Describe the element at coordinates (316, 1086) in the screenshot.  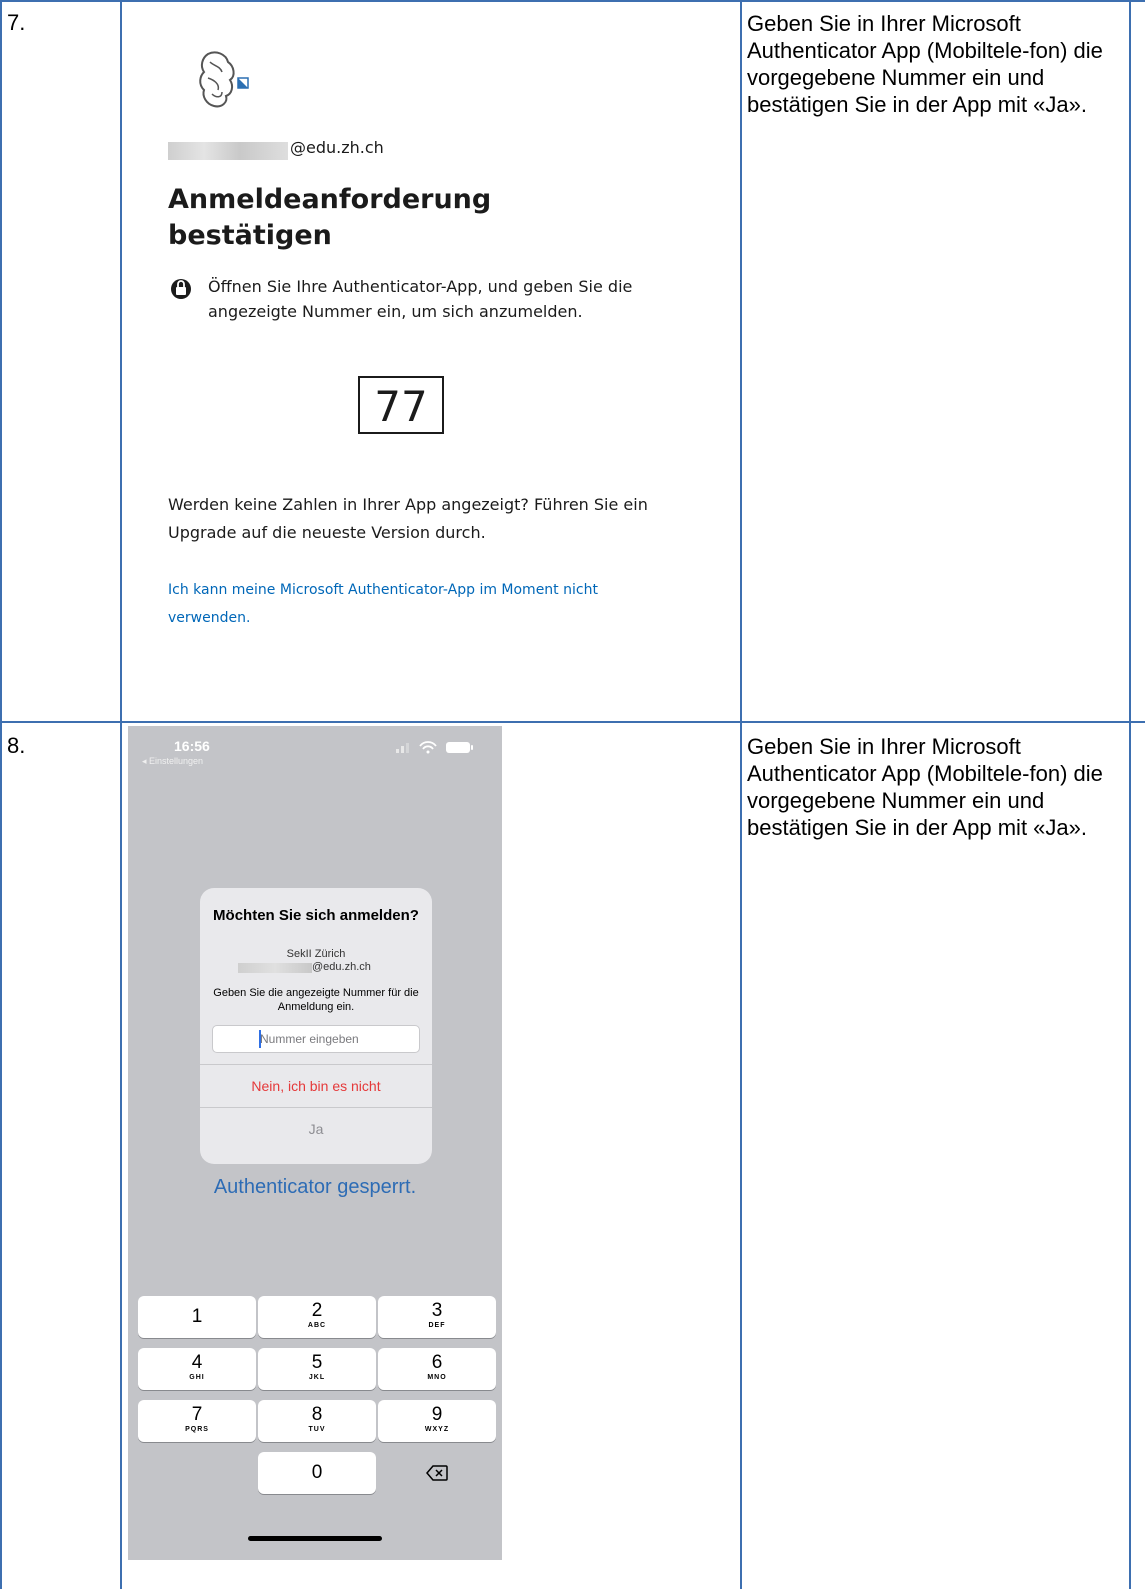
I see `deny-button: Nein, ich bin es nicht` at that location.